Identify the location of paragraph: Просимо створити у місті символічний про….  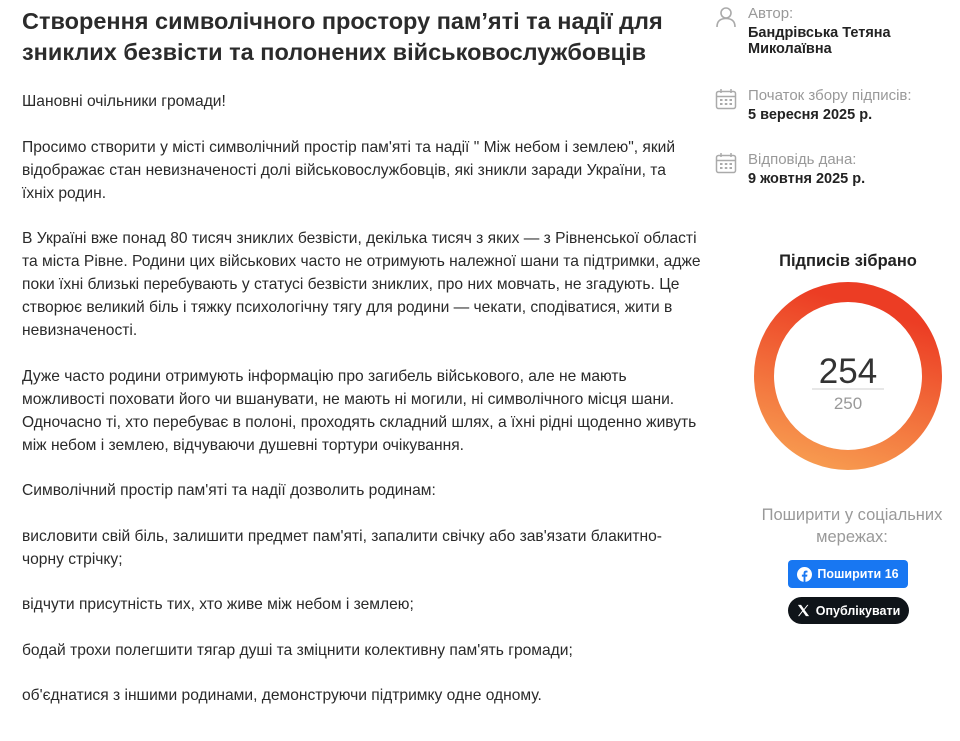
(349, 170).